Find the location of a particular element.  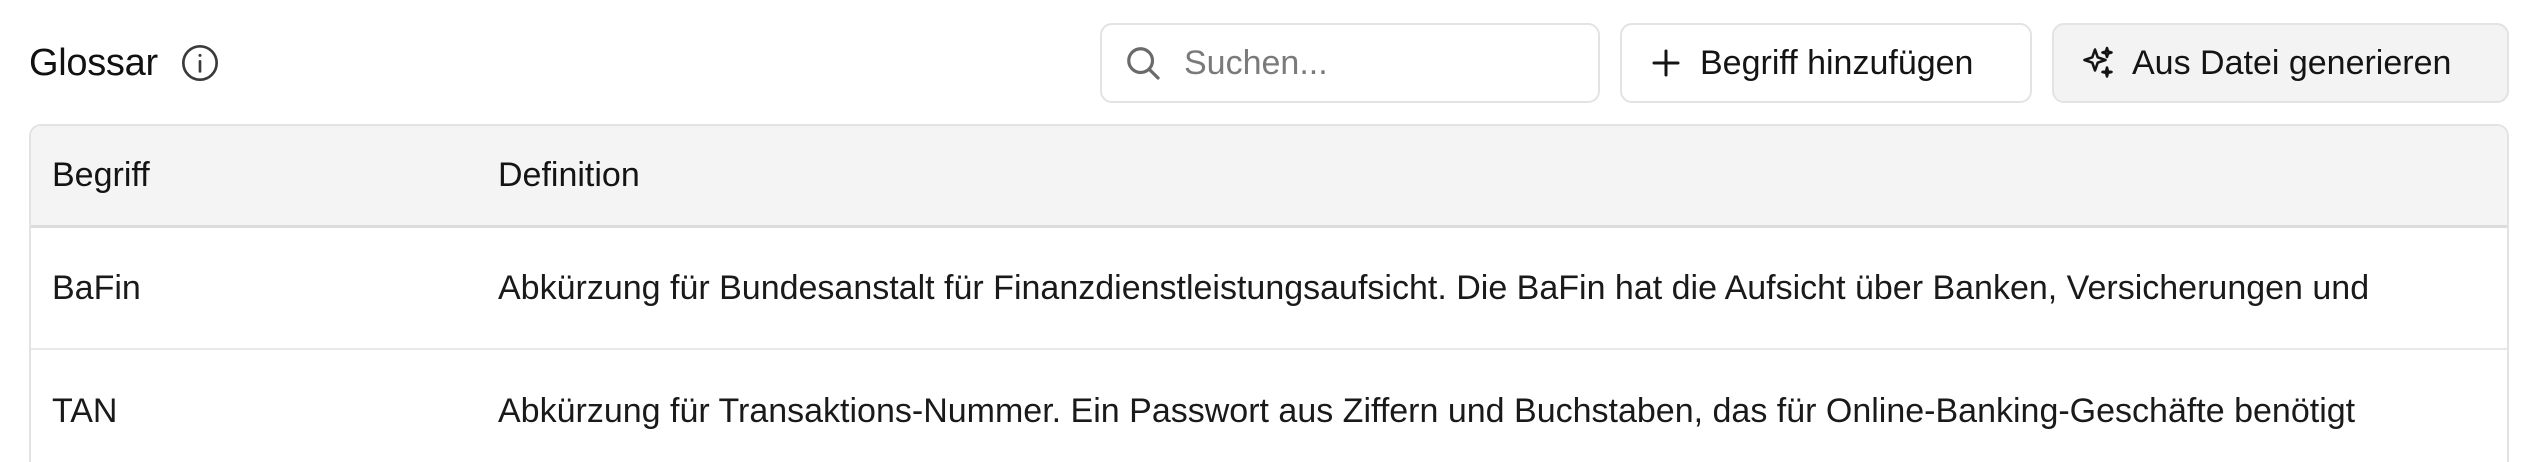

info-icon is located at coordinates (200, 63).